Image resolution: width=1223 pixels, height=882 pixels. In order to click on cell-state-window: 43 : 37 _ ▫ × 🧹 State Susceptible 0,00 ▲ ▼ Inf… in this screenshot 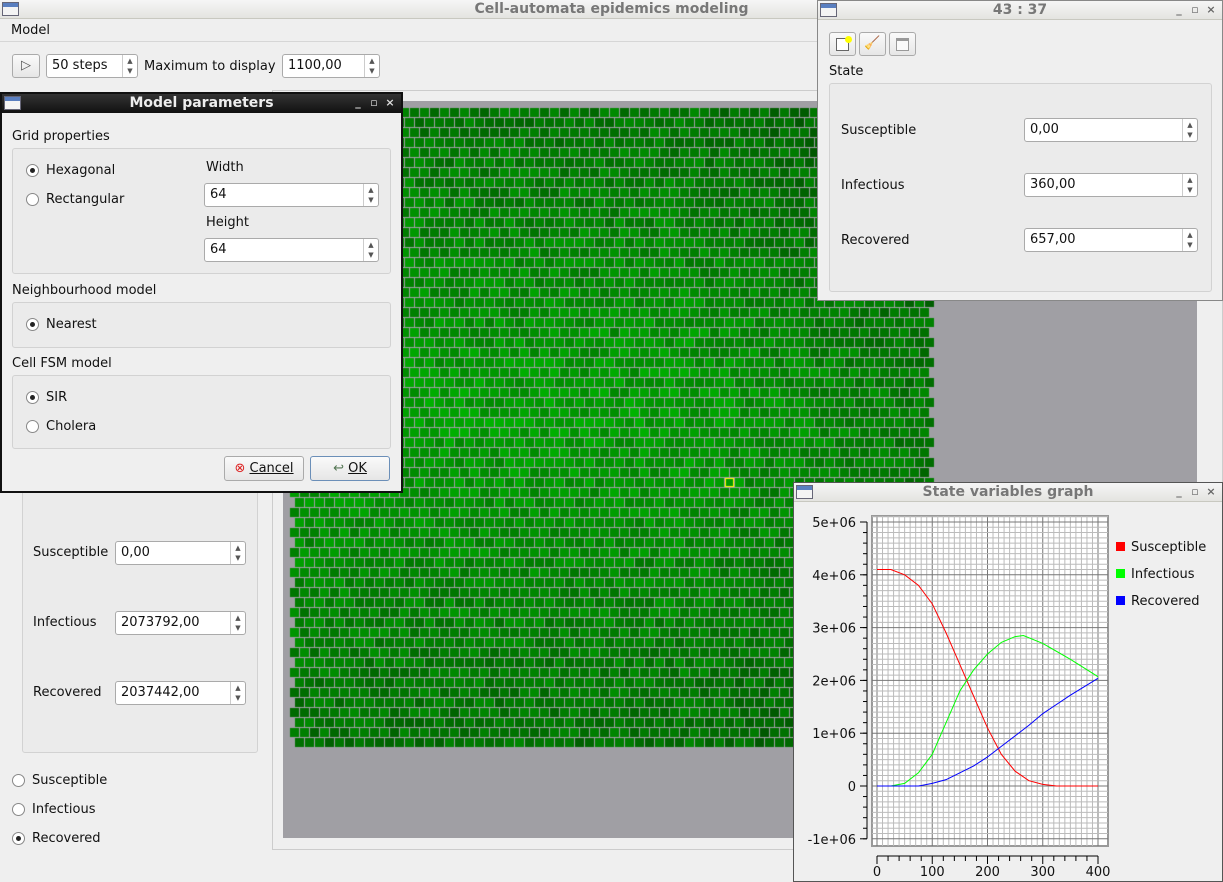, I will do `click(1020, 150)`.